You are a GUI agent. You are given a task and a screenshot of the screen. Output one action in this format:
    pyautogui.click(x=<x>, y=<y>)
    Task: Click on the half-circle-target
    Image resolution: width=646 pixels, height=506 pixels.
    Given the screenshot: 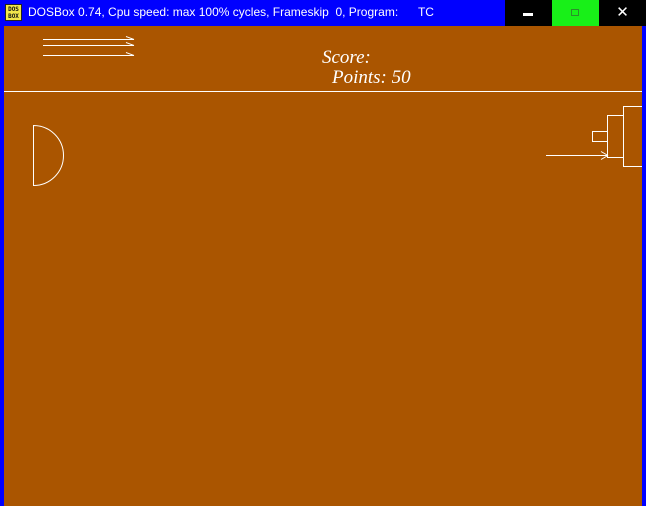 What is the action you would take?
    pyautogui.click(x=48, y=155)
    